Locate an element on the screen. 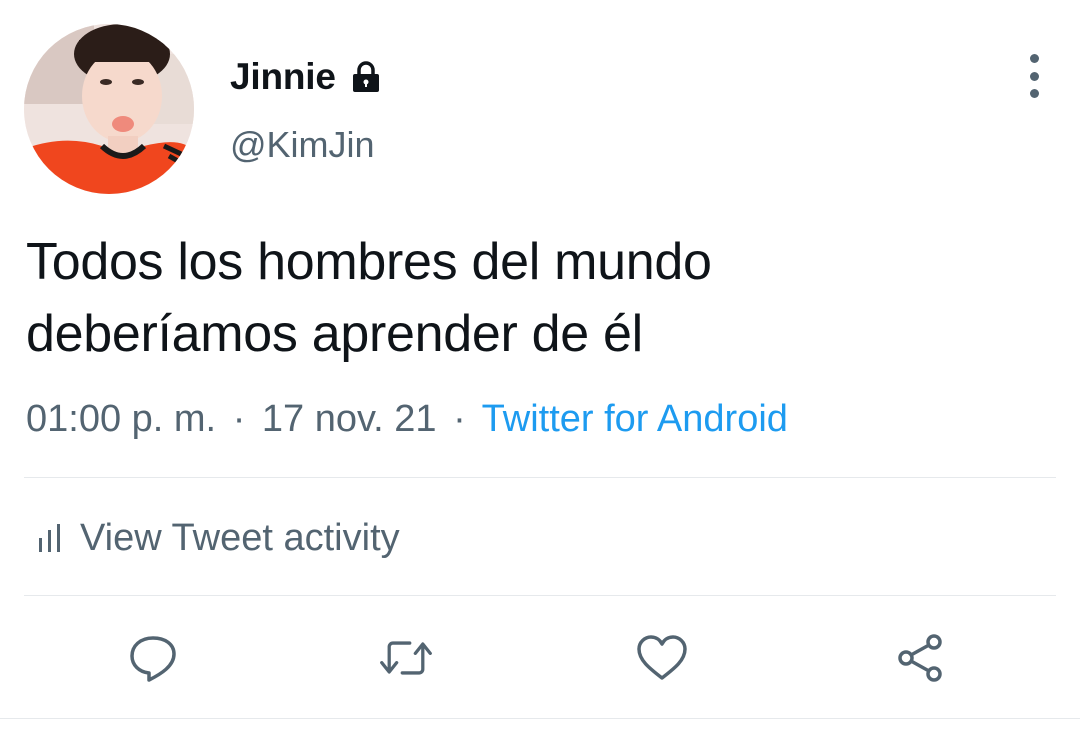 The height and width of the screenshot is (734, 1080). share-icon is located at coordinates (920, 658).